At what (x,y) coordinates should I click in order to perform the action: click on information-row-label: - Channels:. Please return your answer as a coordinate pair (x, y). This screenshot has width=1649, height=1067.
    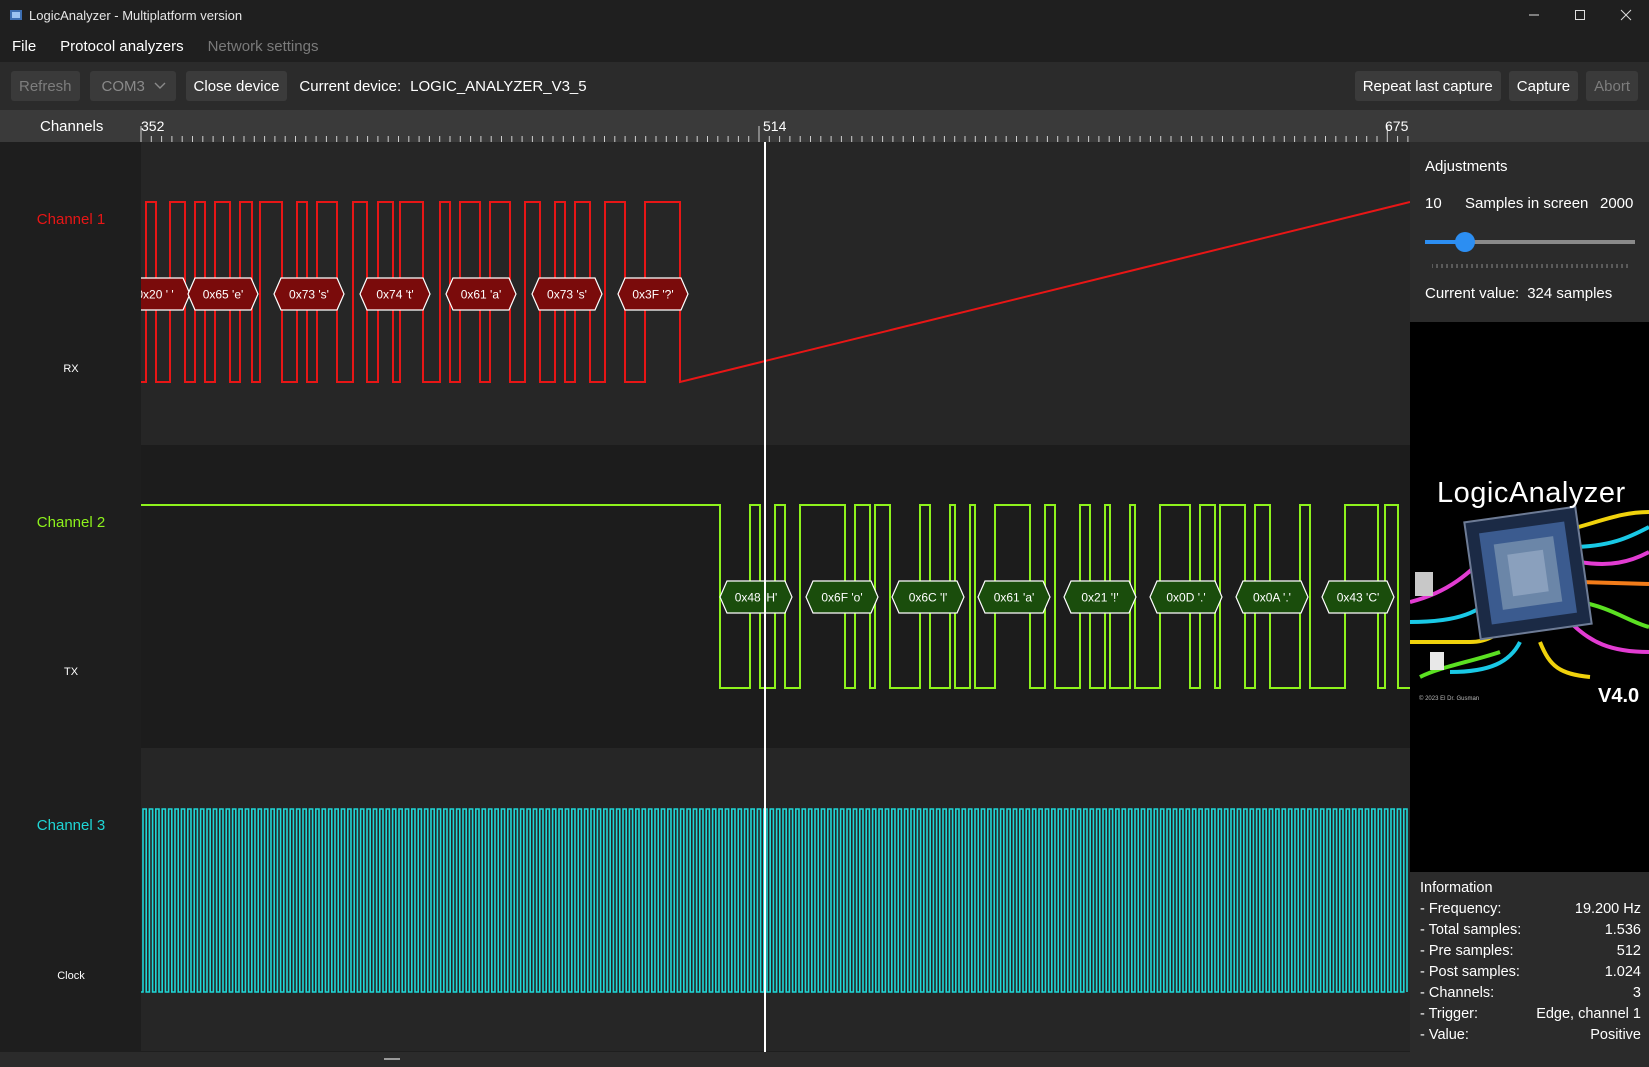
    Looking at the image, I should click on (1457, 993).